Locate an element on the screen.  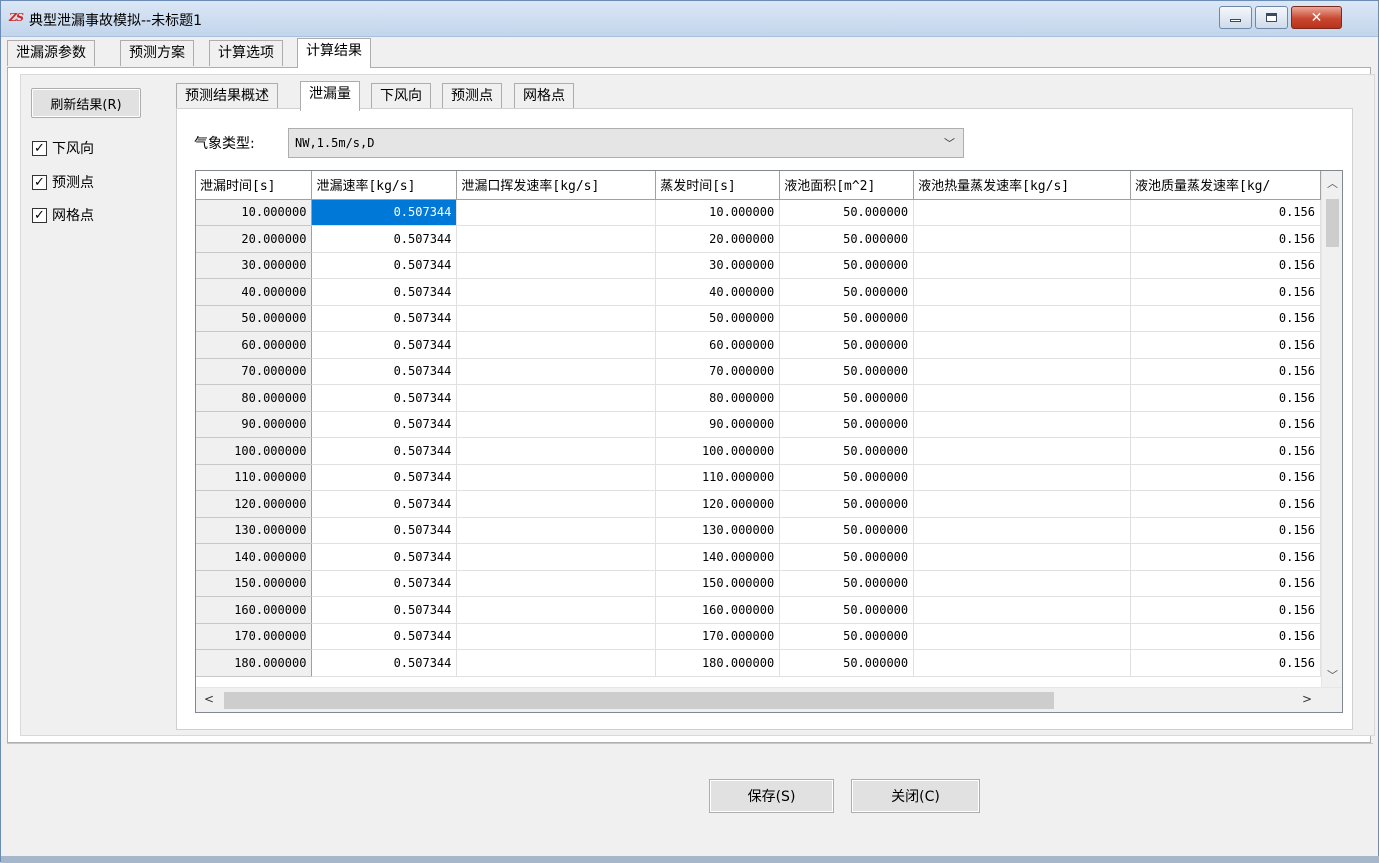
row-header-cell: 150.000000 is located at coordinates (254, 583).